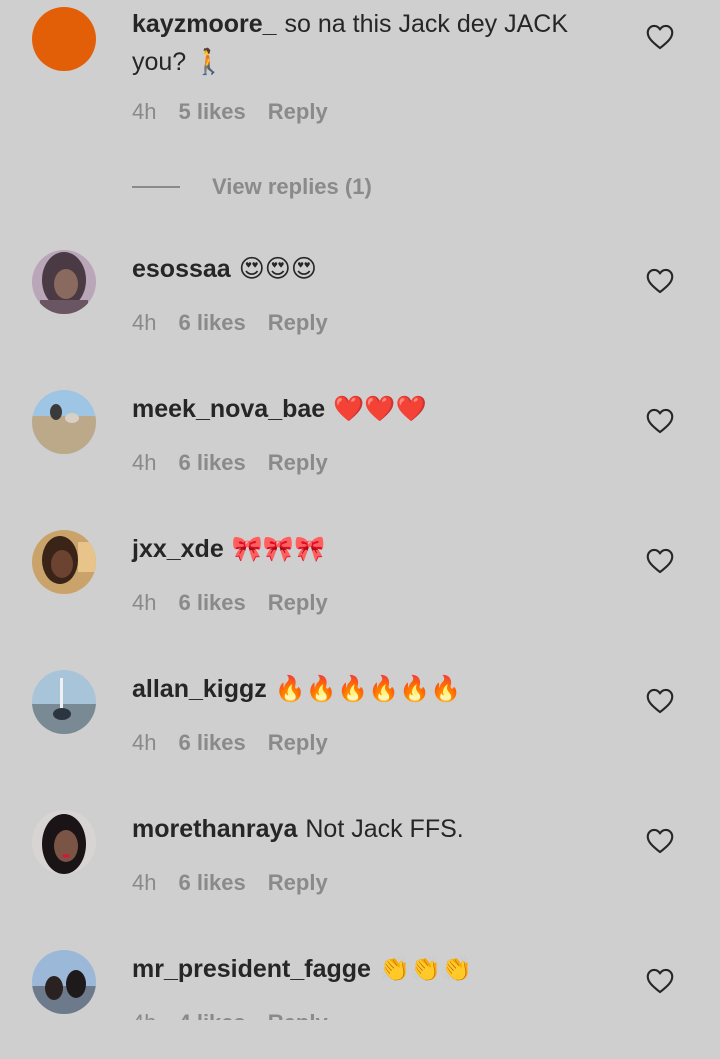 This screenshot has width=720, height=1059. What do you see at coordinates (211, 111) in the screenshot?
I see `comment-likes: 5 likes` at bounding box center [211, 111].